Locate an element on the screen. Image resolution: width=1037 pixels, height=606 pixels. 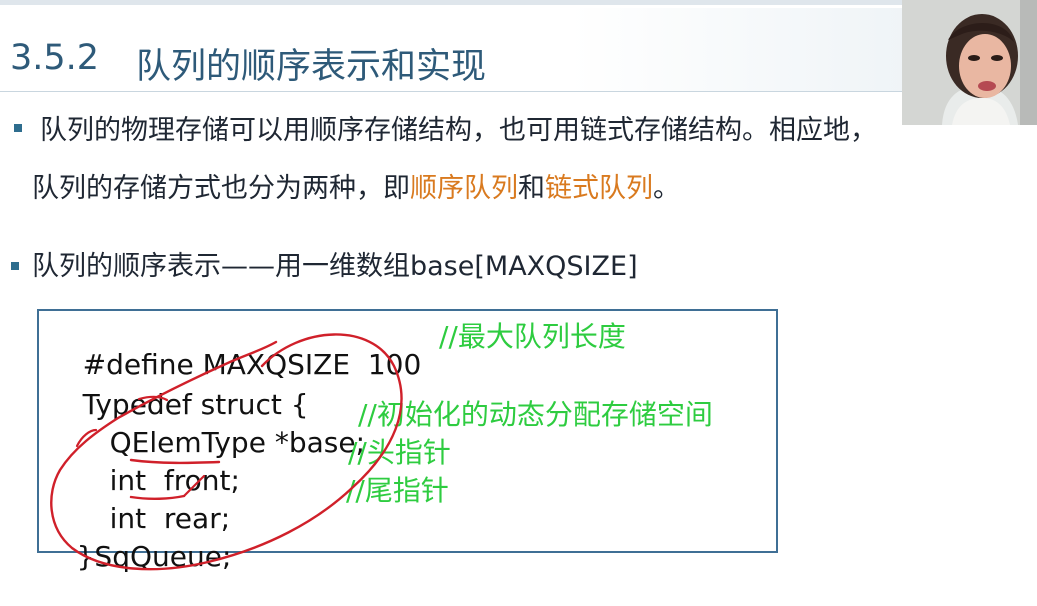
section-title: 队列的顺序表示和实现 is located at coordinates (311, 67).